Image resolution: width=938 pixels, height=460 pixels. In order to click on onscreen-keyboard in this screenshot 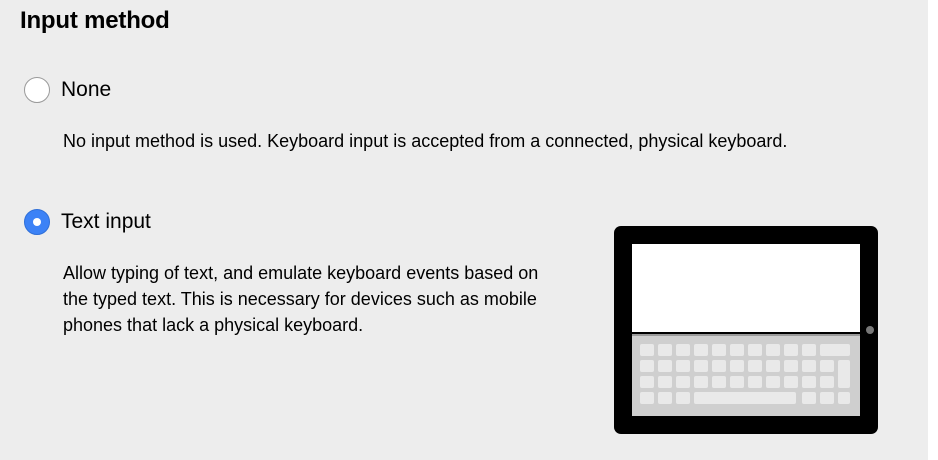, I will do `click(746, 375)`.